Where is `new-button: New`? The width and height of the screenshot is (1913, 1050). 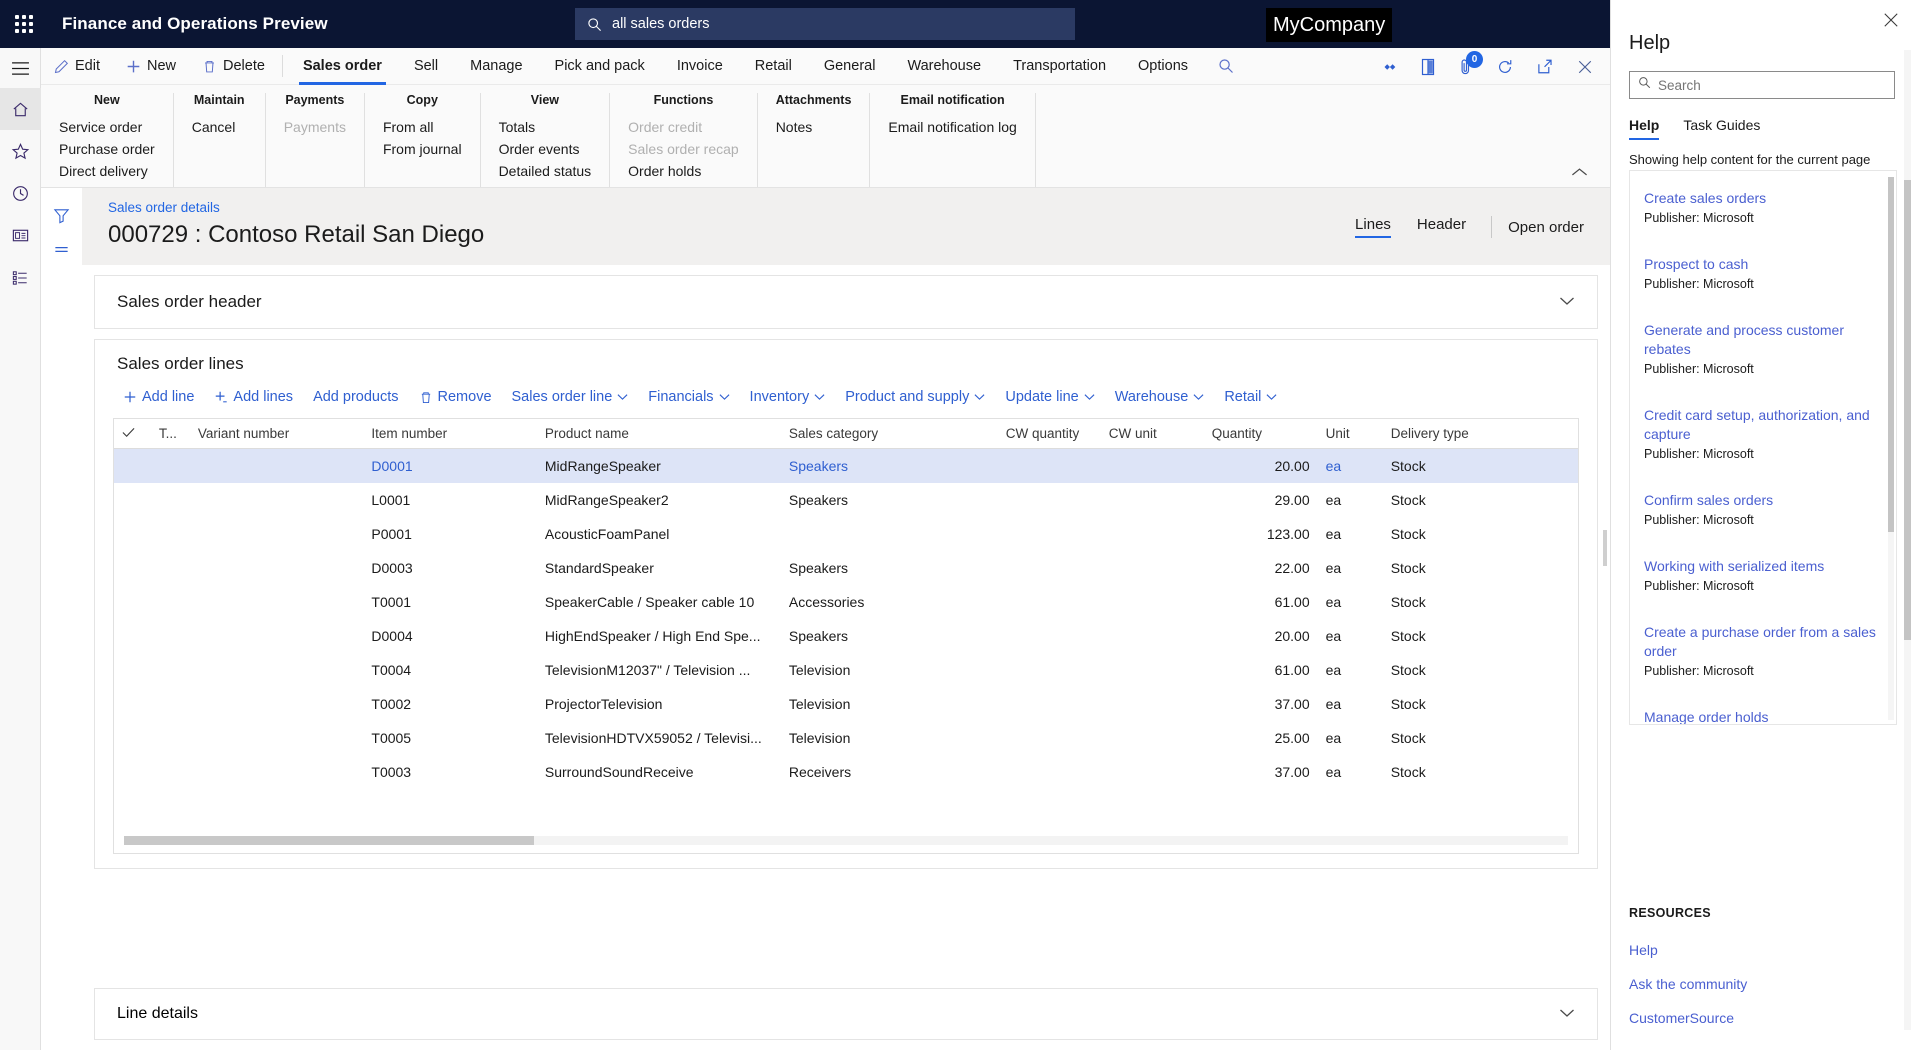 new-button: New is located at coordinates (151, 66).